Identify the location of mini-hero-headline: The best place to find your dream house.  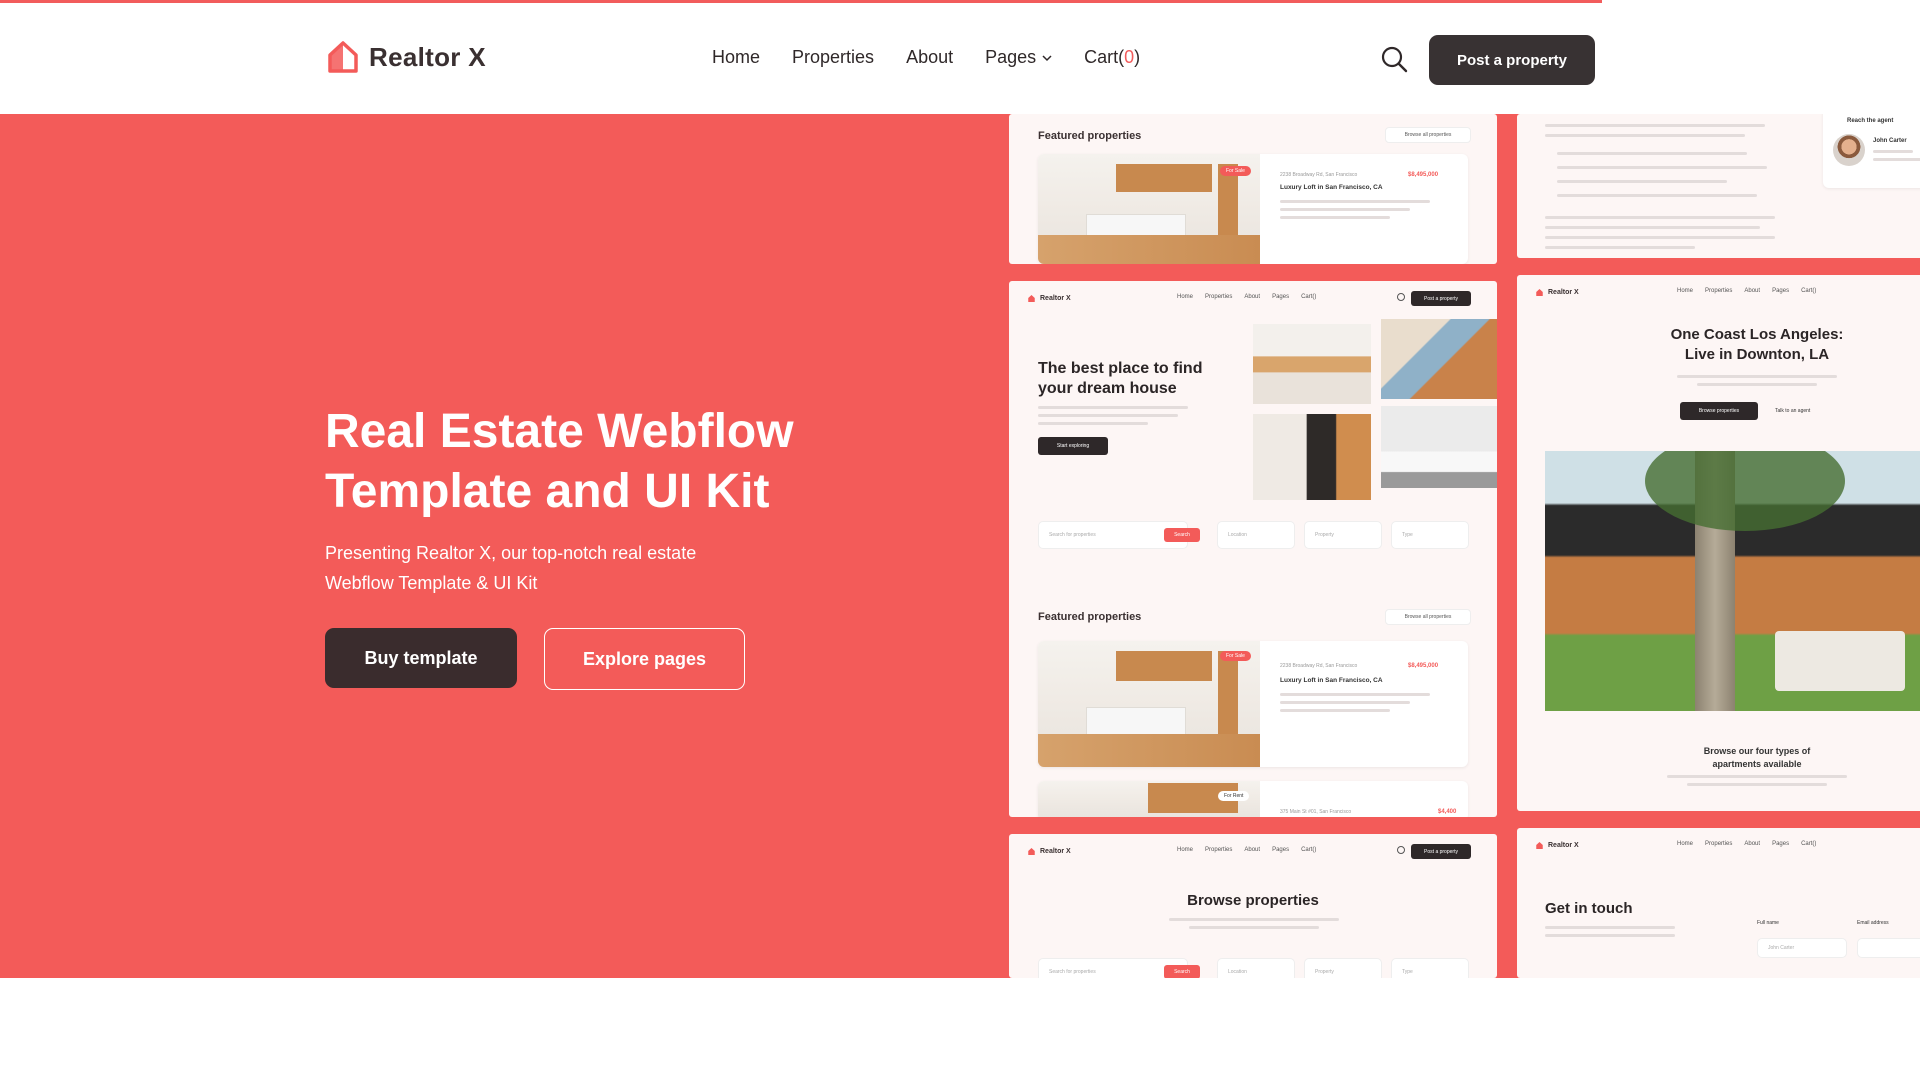
(1120, 378).